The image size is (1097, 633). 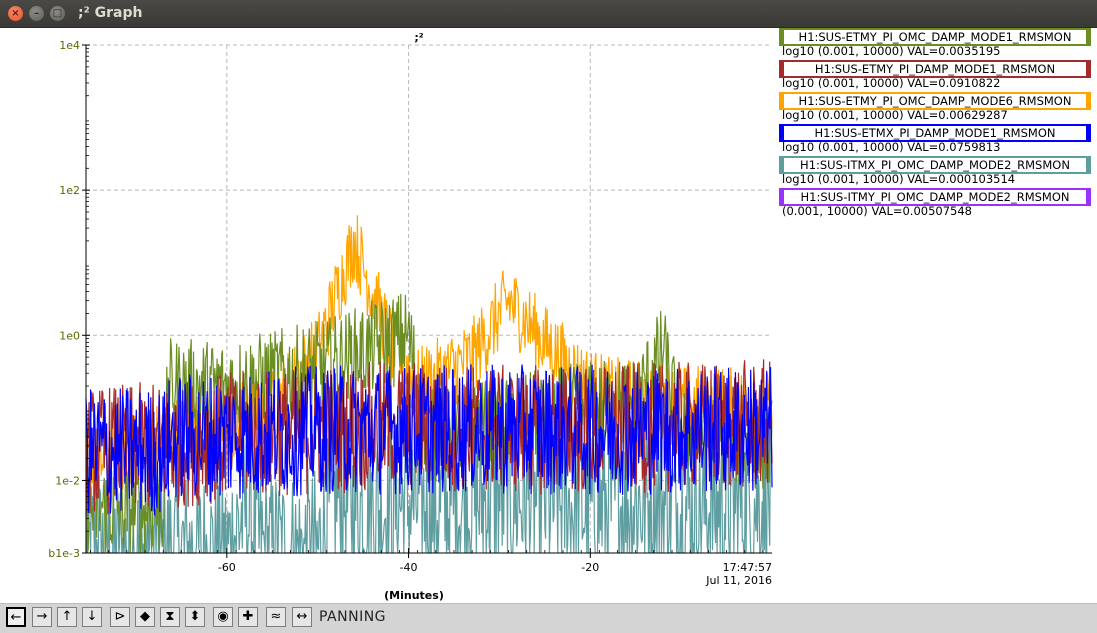 What do you see at coordinates (110, 13) in the screenshot?
I see `window-title: ;² Graph` at bounding box center [110, 13].